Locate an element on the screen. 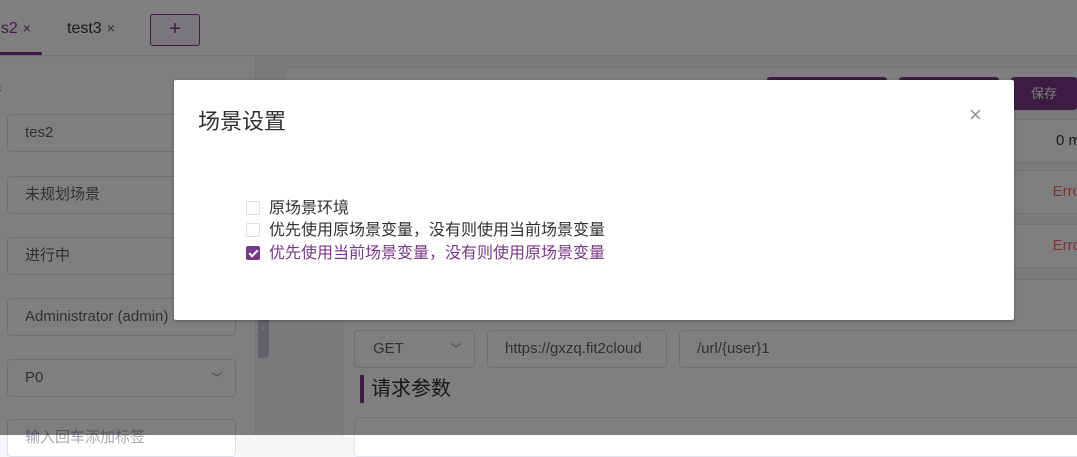  dialog-title: 场景设置 is located at coordinates (242, 121).